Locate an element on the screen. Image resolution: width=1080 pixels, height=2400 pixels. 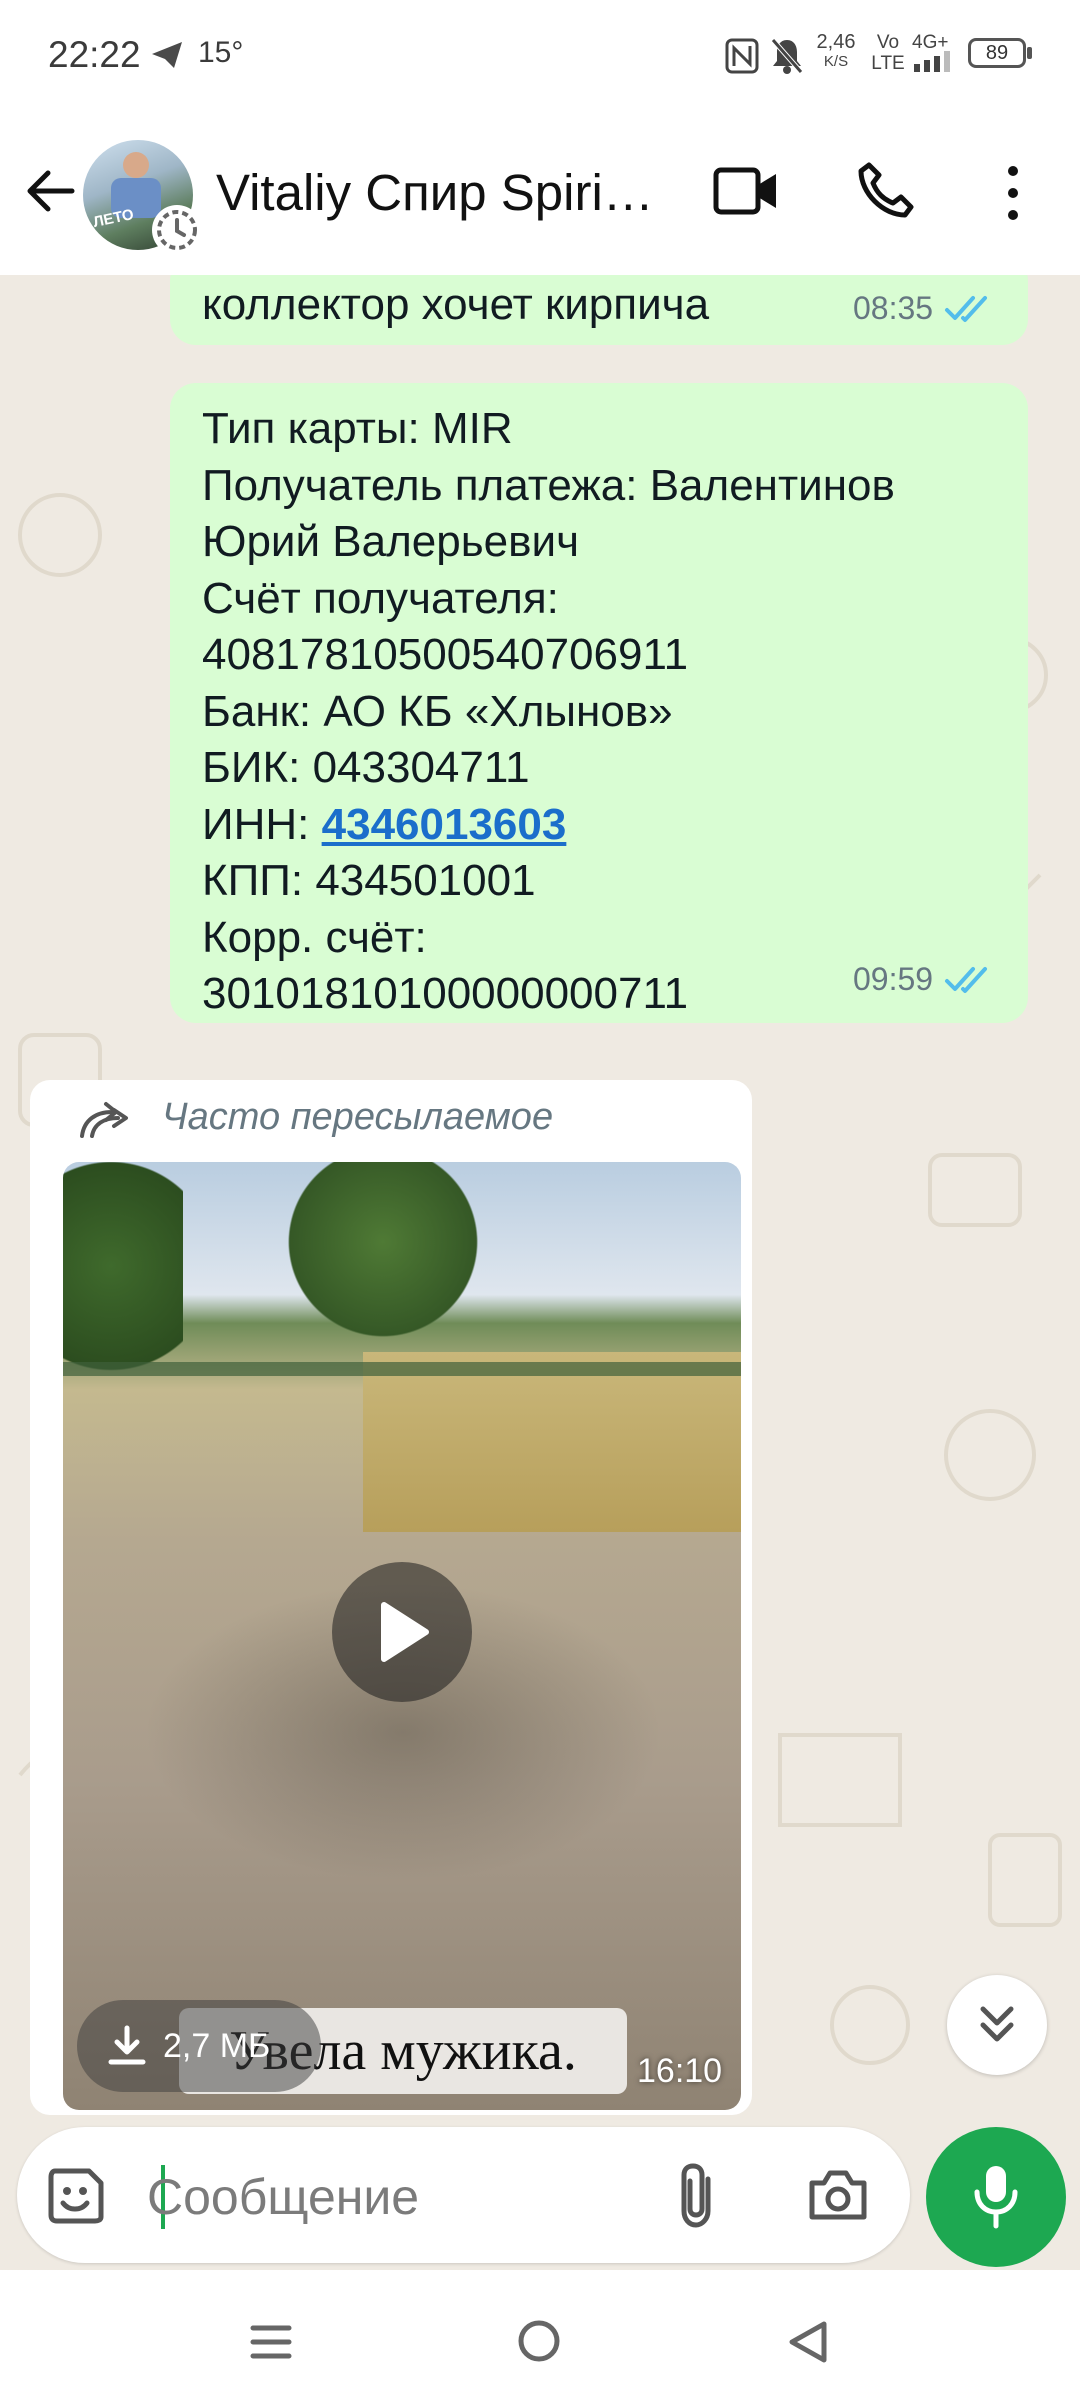
message-composer is located at coordinates (463, 2195).